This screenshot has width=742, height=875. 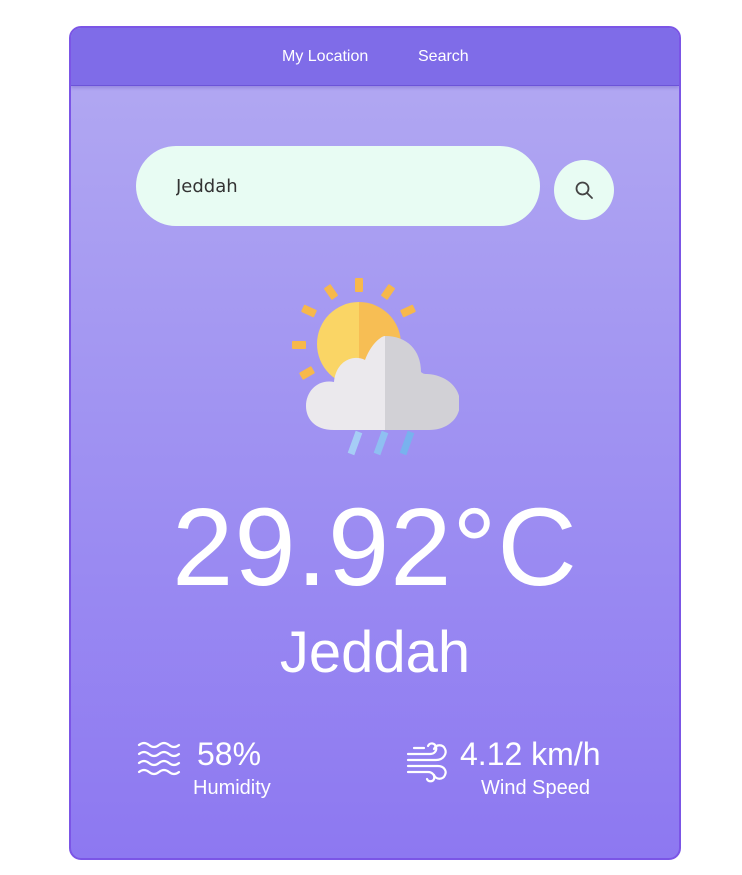 I want to click on nav-my-location-link: My Location, so click(x=325, y=57).